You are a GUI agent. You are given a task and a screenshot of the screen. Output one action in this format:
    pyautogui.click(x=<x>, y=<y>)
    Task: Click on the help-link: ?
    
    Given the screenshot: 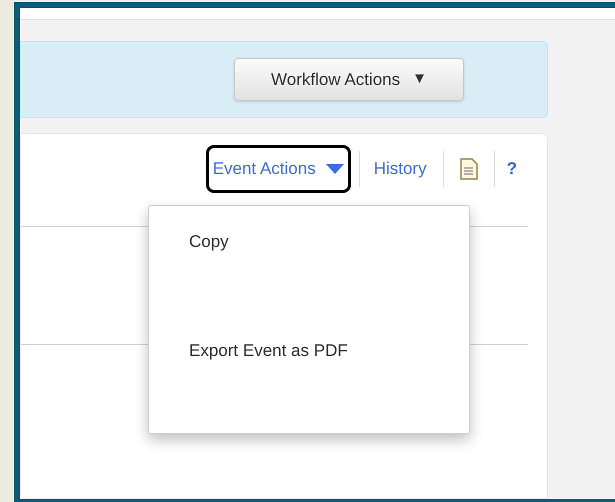 What is the action you would take?
    pyautogui.click(x=511, y=169)
    